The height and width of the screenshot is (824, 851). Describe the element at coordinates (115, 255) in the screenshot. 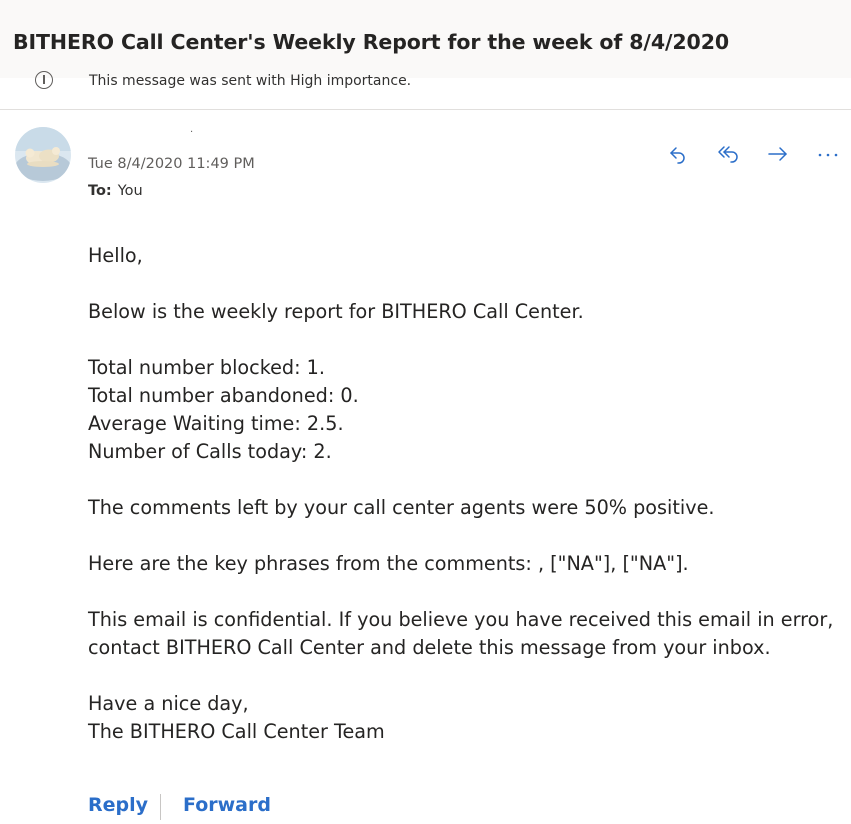

I see `greeting: Hello,` at that location.